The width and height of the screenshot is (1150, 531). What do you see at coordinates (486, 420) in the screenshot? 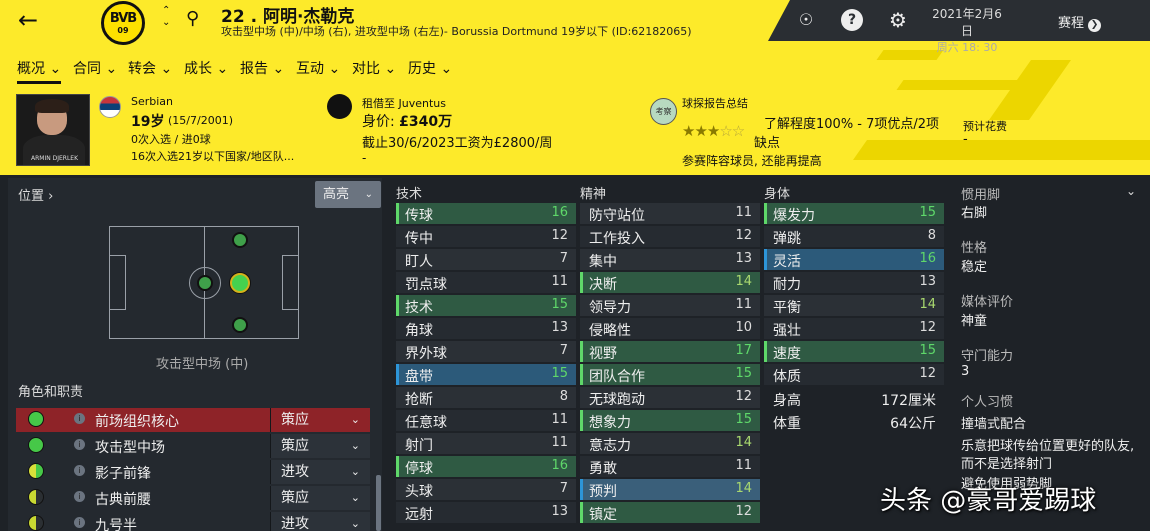
I see `attribute-row: 任意球 11` at bounding box center [486, 420].